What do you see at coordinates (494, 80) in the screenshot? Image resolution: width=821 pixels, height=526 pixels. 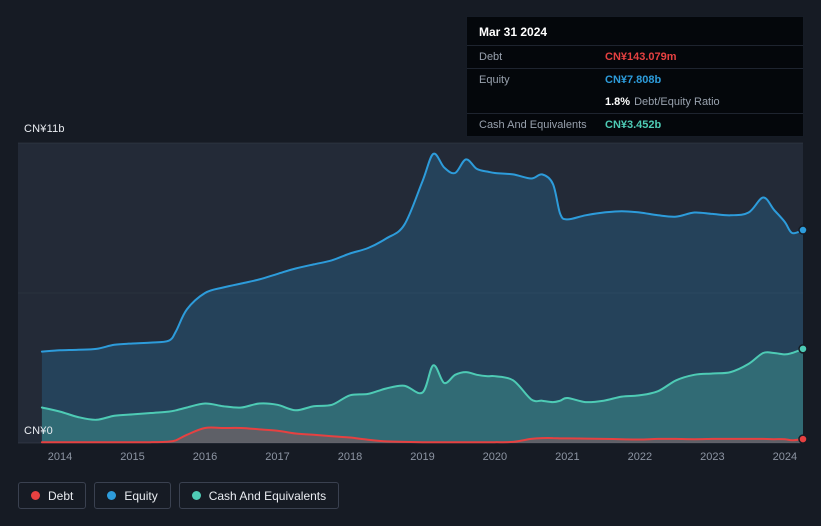 I see `tooltip-equity-label: Equity` at bounding box center [494, 80].